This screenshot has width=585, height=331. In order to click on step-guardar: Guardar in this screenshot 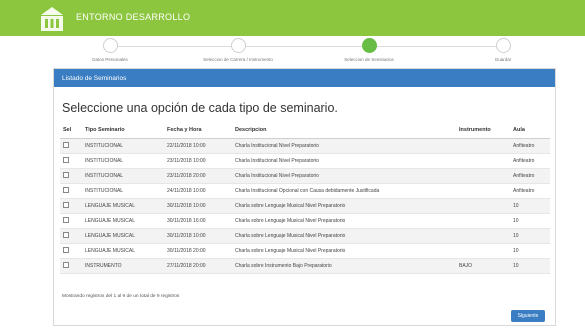, I will do `click(503, 50)`.